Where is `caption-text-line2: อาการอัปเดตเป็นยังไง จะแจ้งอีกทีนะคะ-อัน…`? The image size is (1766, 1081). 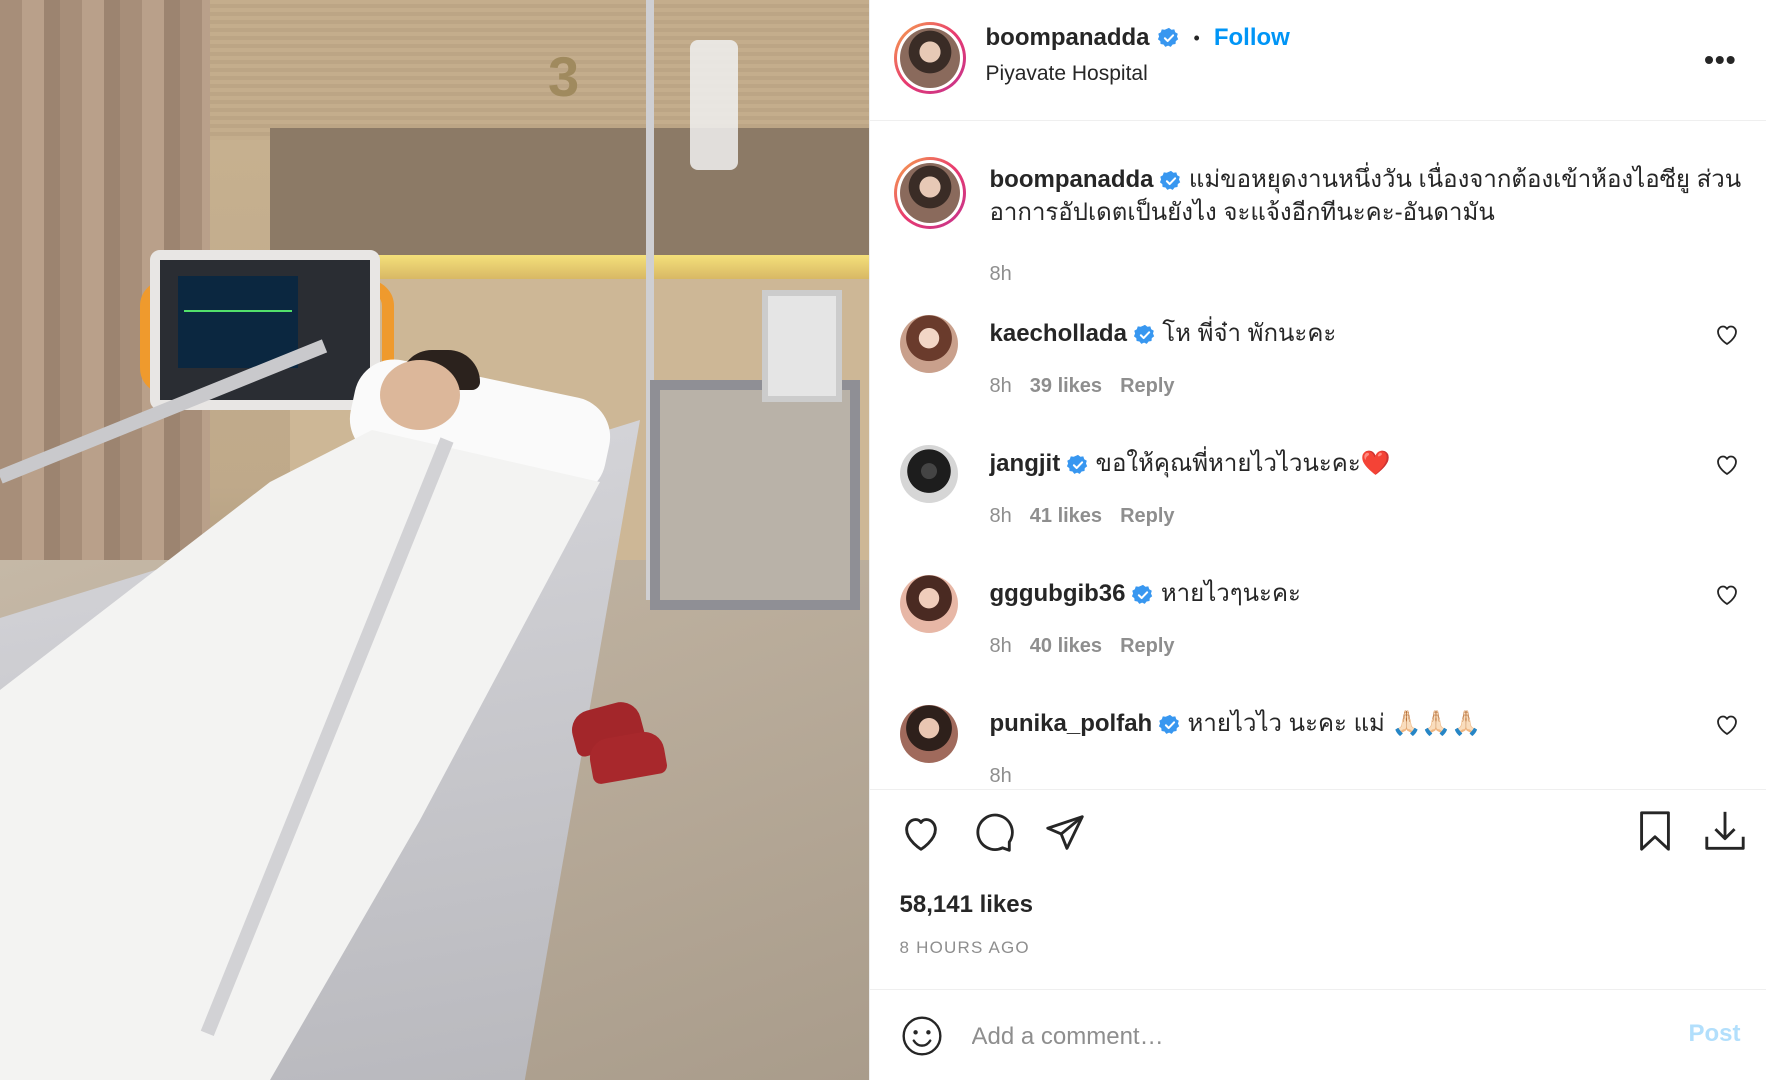
caption-text-line2: อาการอัปเดตเป็นยังไง จะแจ้งอีกทีนะคะ-อัน… is located at coordinates (1242, 212).